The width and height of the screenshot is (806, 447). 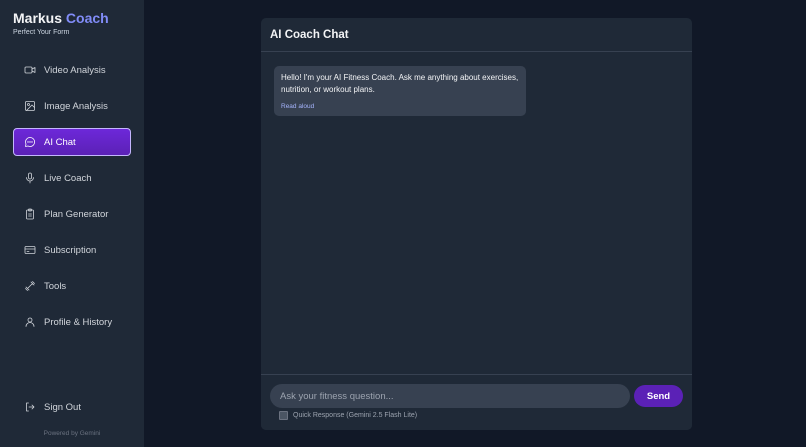 I want to click on sidebar-item-live-coach: Live Coach, so click(x=72, y=178).